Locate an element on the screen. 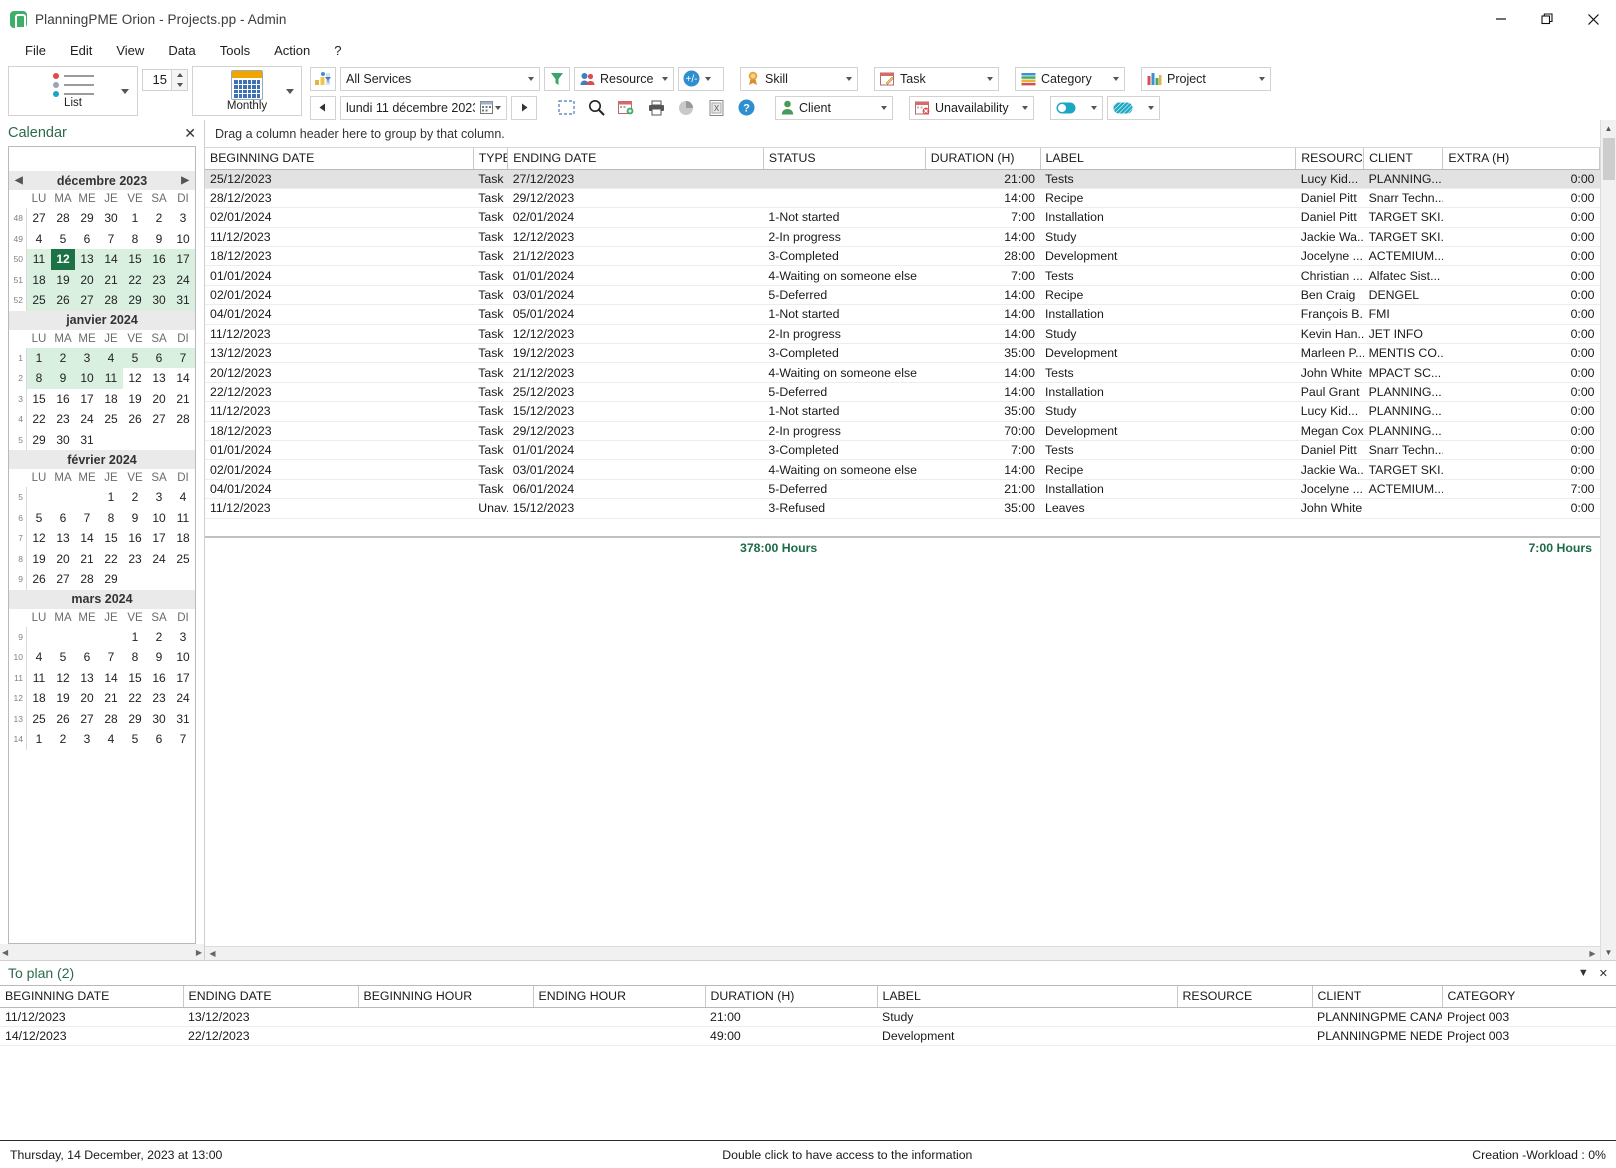  vscroll-thumb is located at coordinates (1608, 159).